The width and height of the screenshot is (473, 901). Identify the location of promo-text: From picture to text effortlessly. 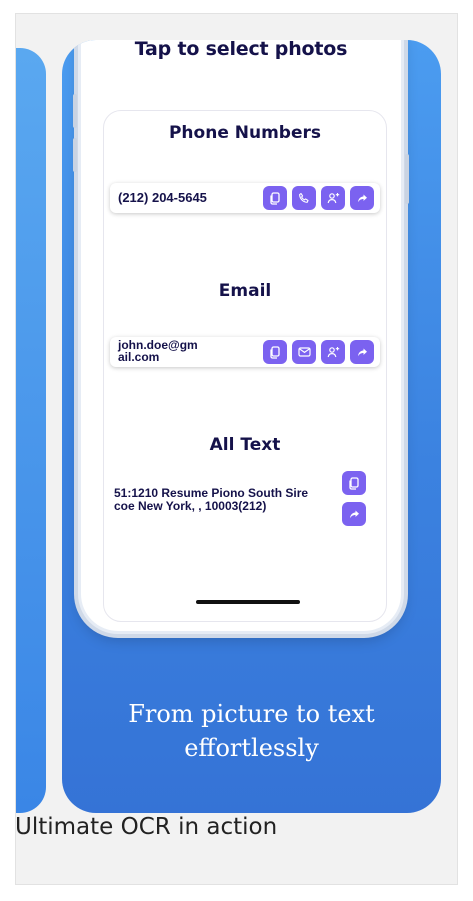
(251, 731).